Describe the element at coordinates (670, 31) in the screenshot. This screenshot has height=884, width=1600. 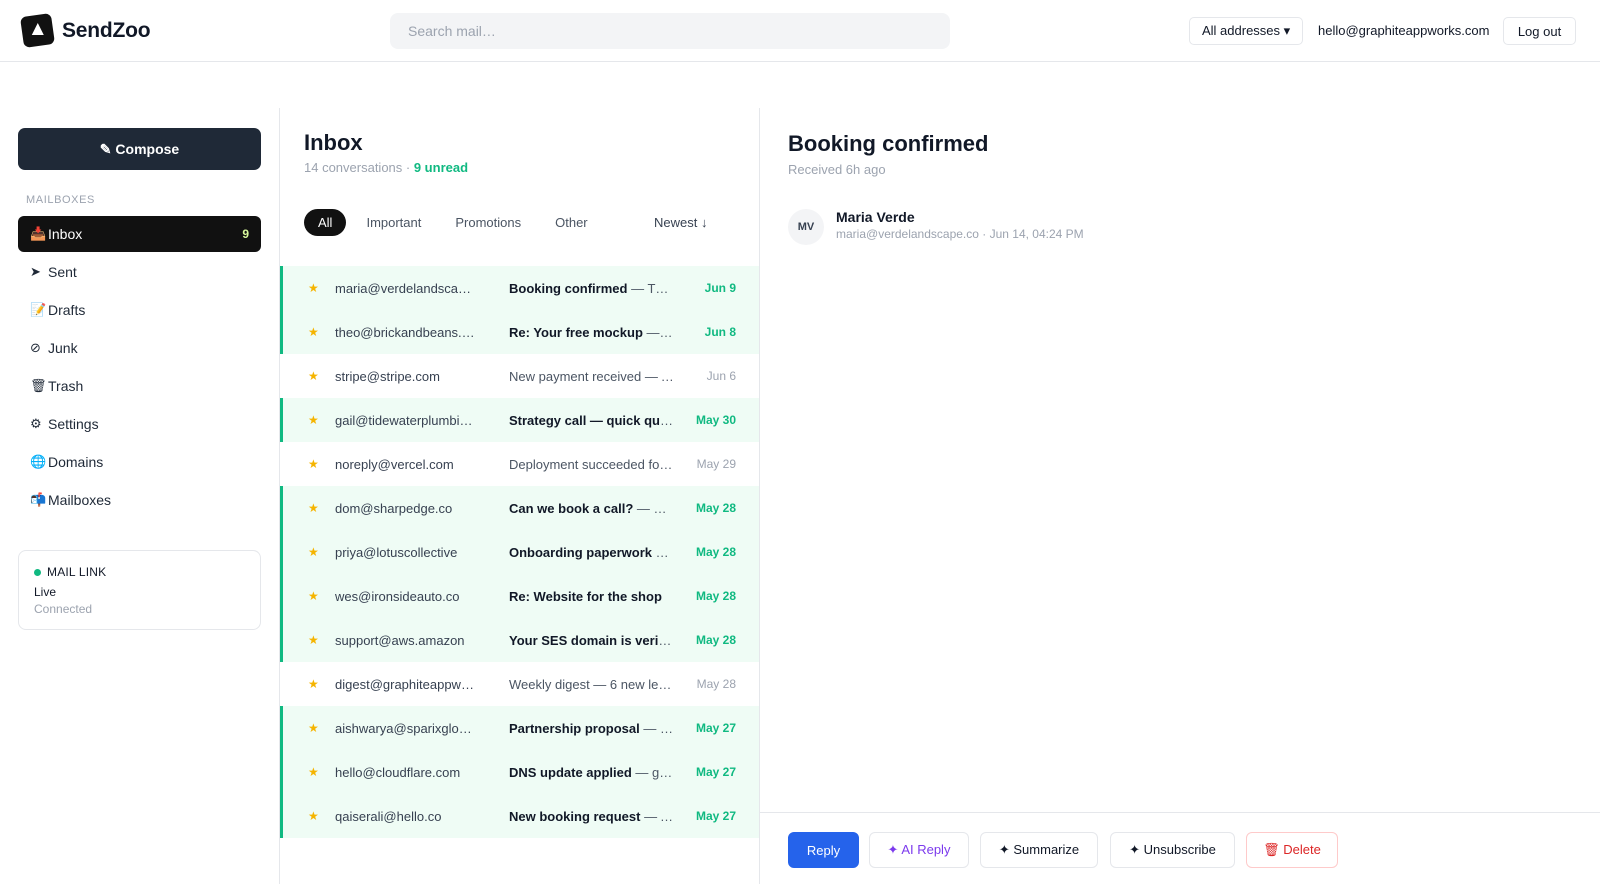
I see `search-input` at that location.